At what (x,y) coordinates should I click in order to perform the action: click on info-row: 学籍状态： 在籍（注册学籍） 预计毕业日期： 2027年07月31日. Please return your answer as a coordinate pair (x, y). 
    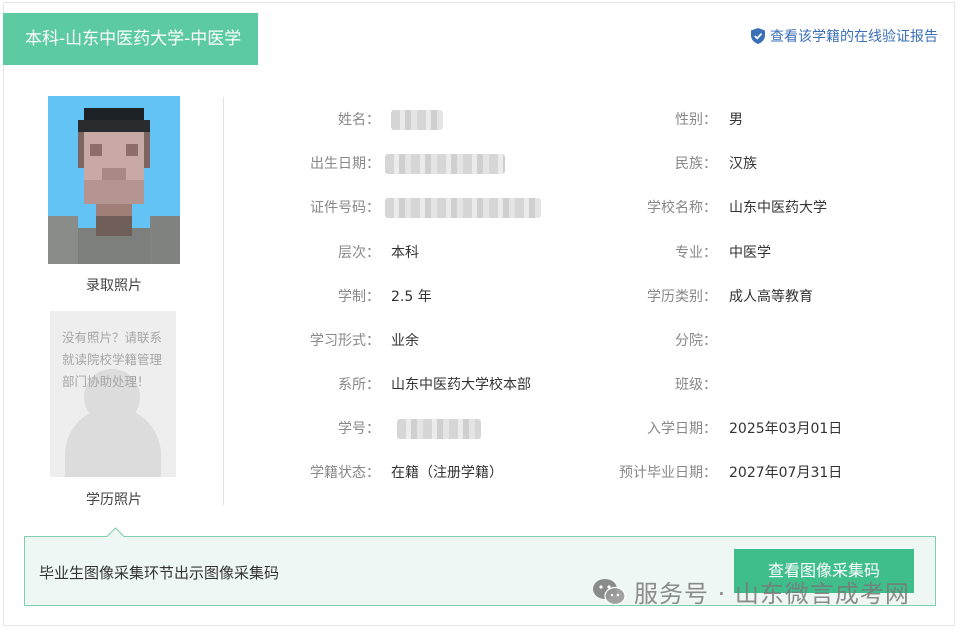
    Looking at the image, I should click on (480, 473).